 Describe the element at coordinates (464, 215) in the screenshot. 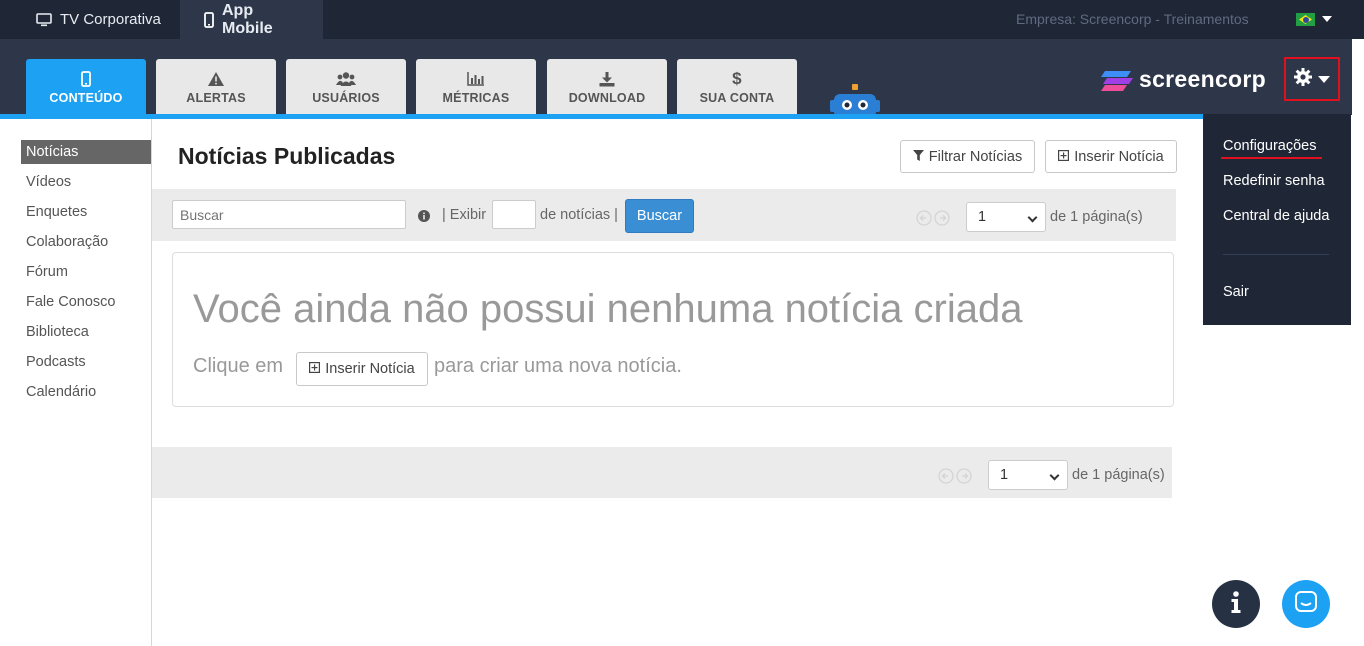

I see `exibir-label: | Exibir` at that location.